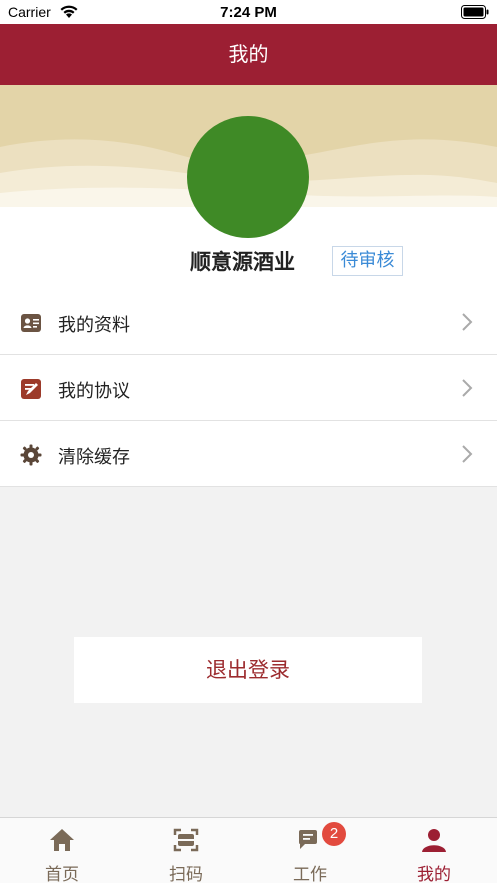 The image size is (497, 883). Describe the element at coordinates (62, 874) in the screenshot. I see `tab-label: 首页` at that location.